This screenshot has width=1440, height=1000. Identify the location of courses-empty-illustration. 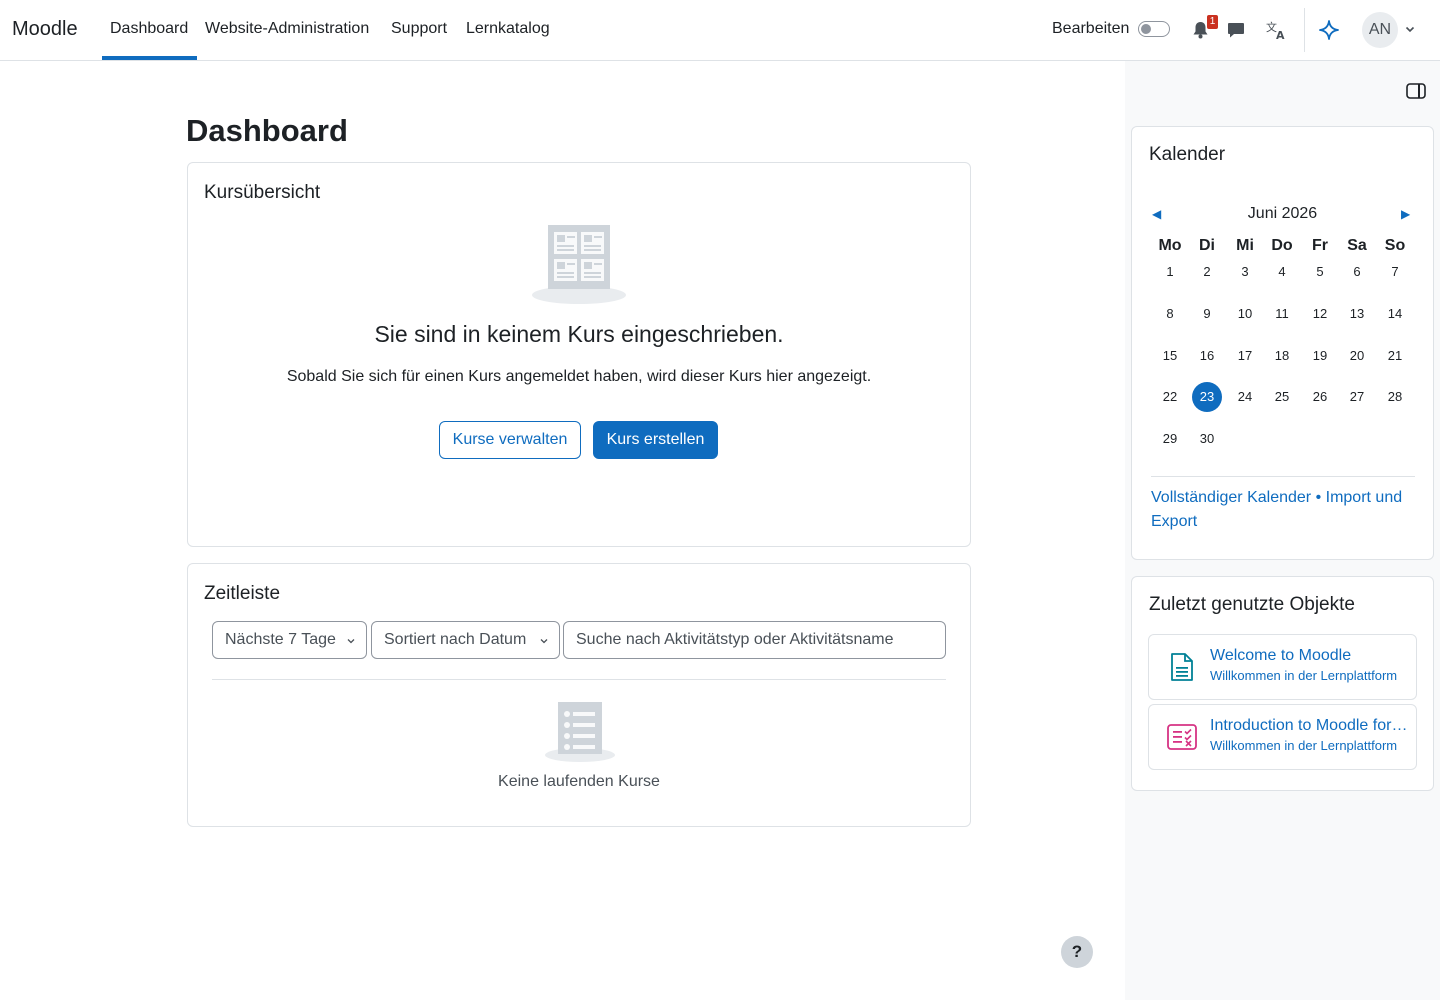
(579, 266).